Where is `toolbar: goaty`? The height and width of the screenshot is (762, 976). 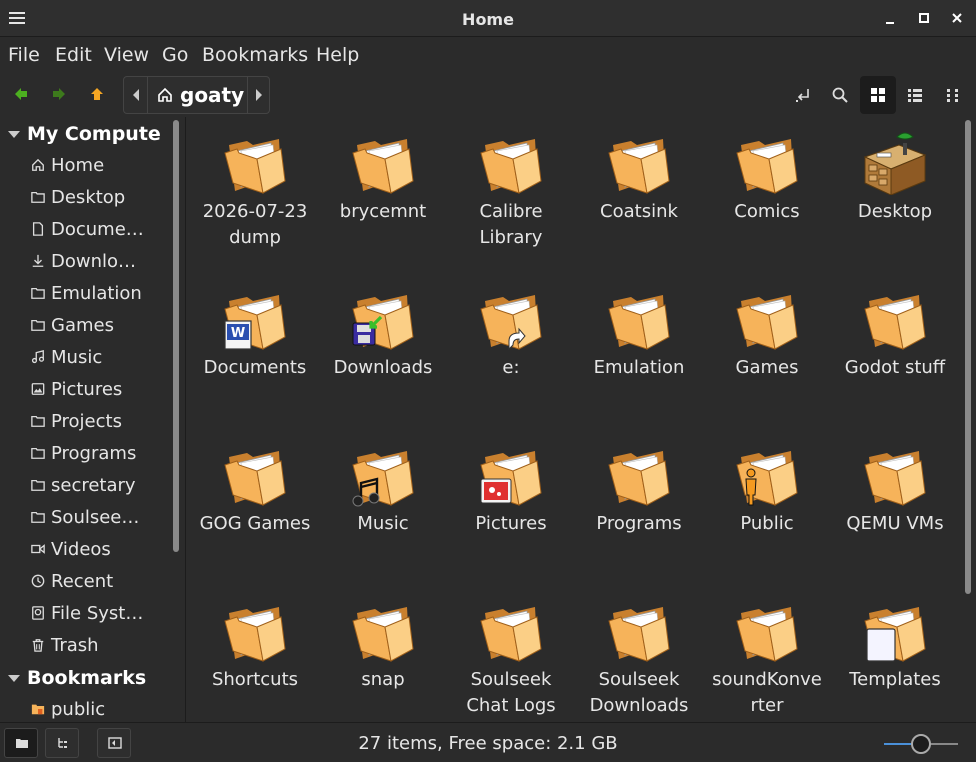 toolbar: goaty is located at coordinates (488, 95).